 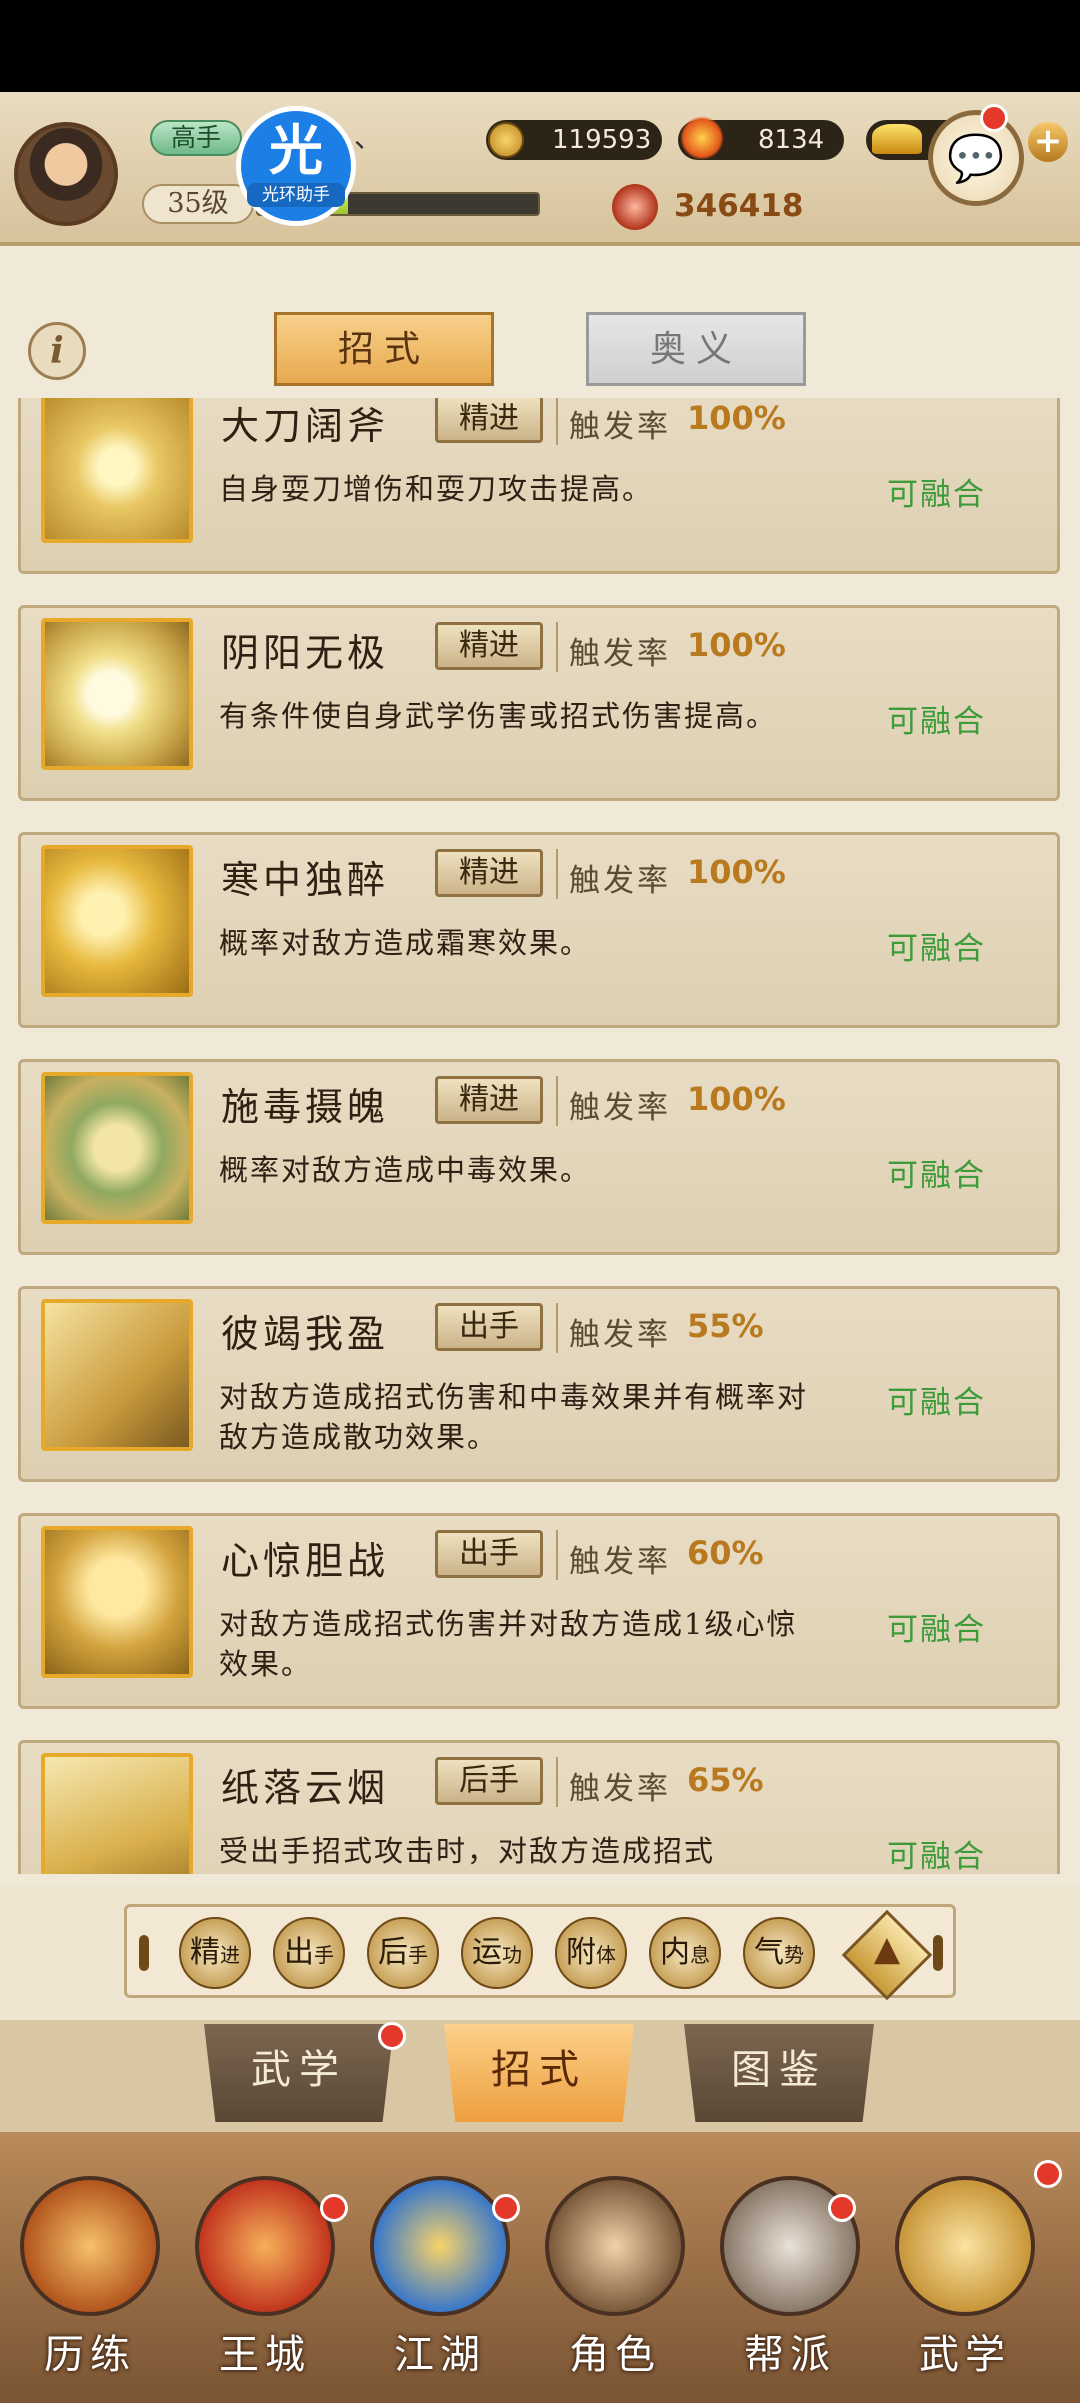 I want to click on tab-secrets: 奥义, so click(x=696, y=349).